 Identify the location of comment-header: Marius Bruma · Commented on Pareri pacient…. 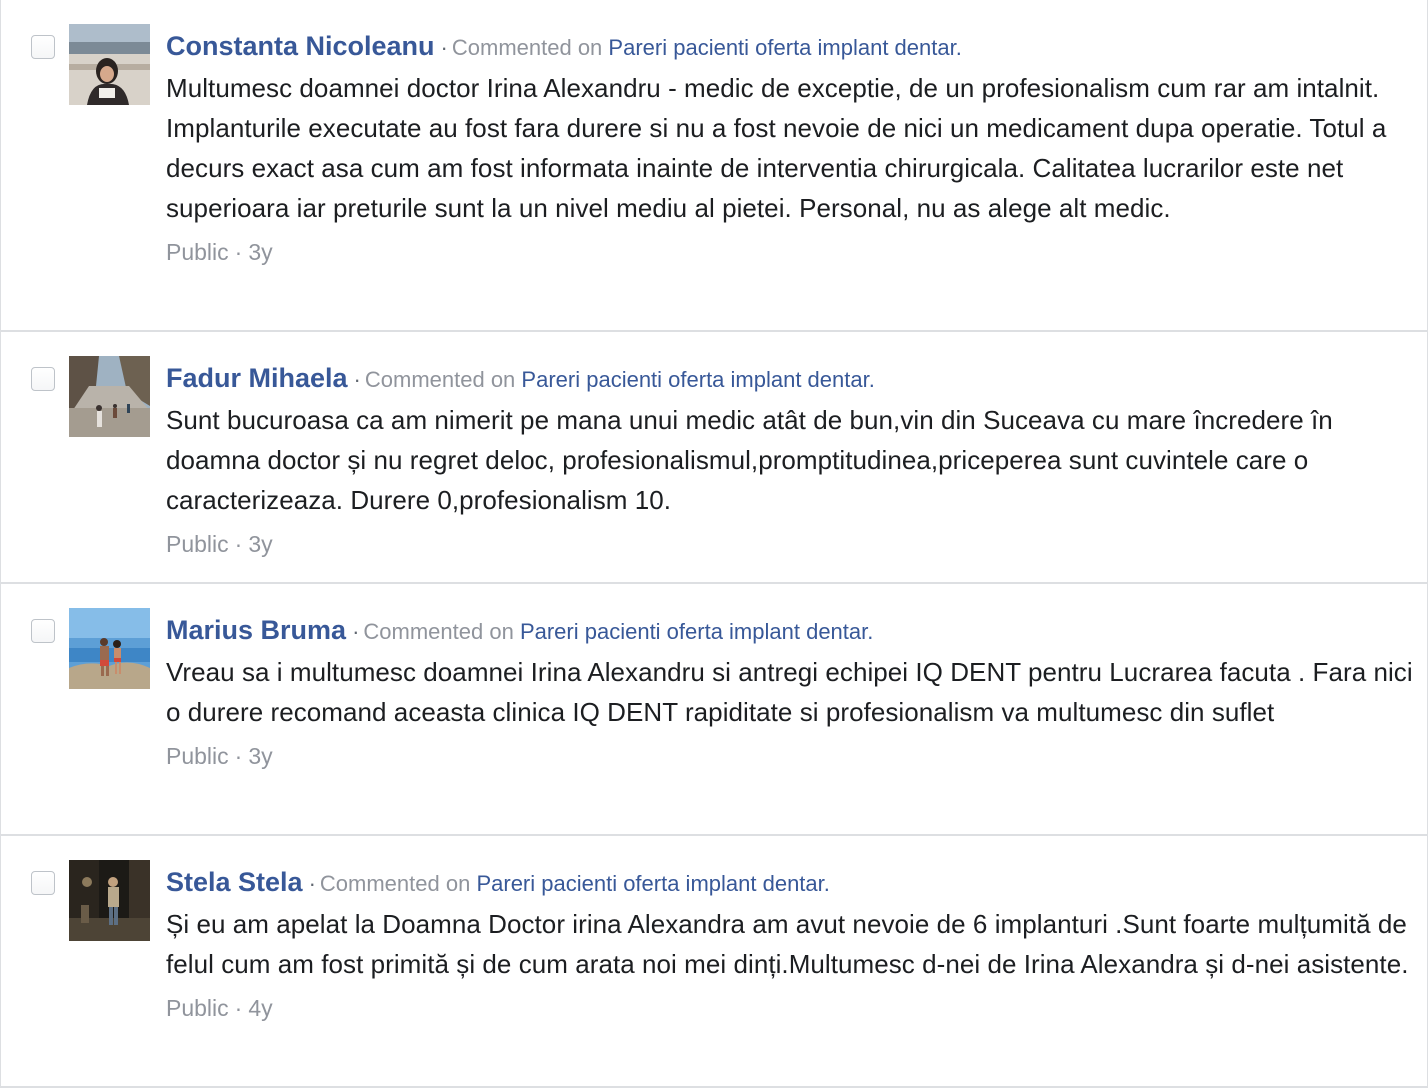
(792, 631).